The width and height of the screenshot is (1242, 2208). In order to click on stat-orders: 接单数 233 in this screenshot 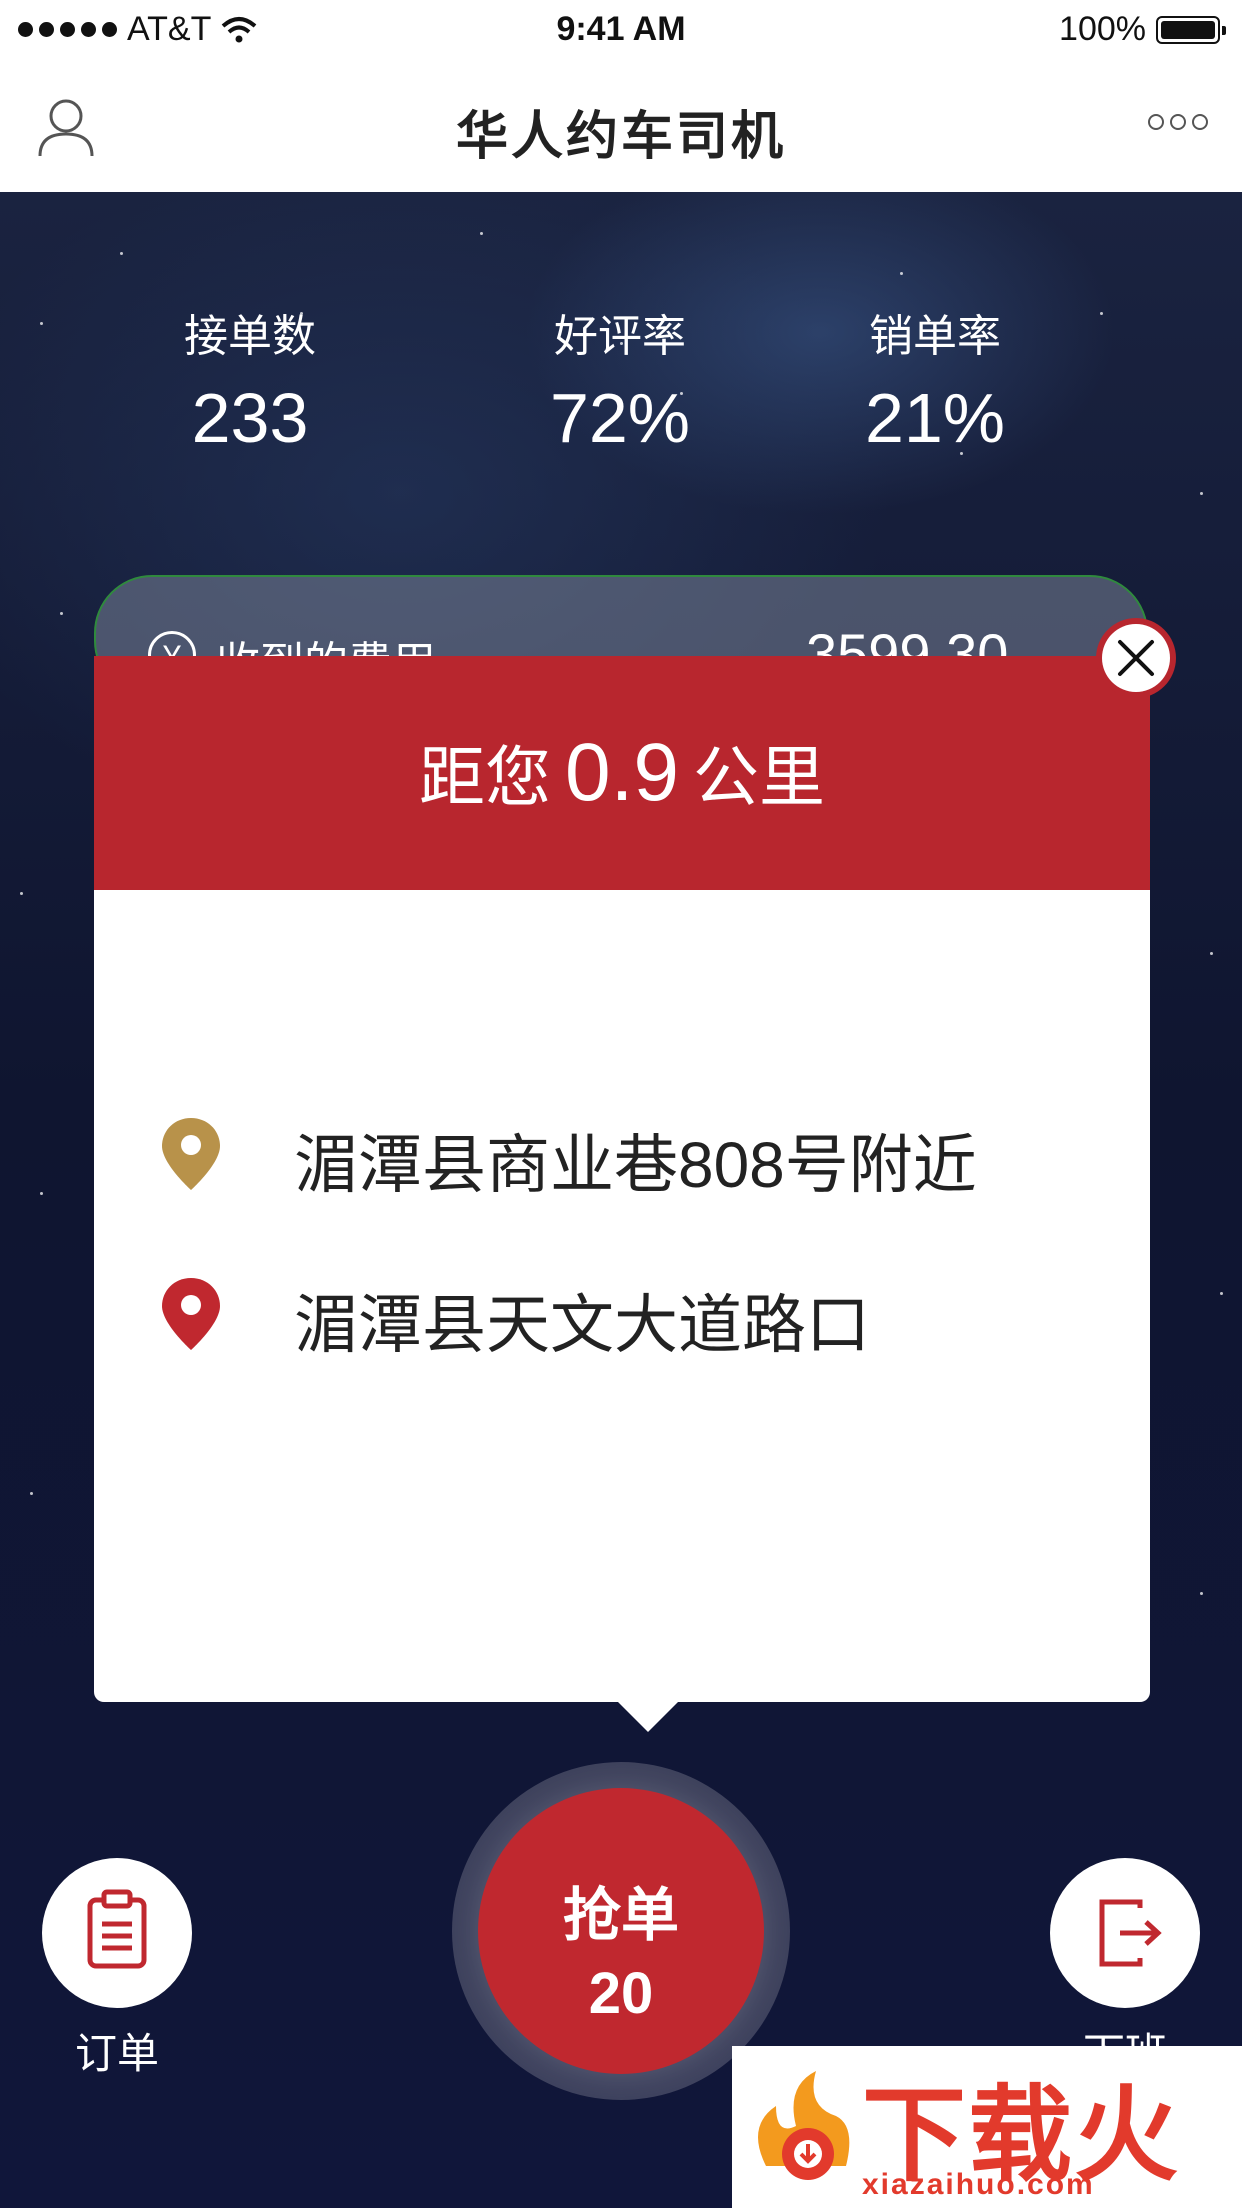, I will do `click(250, 379)`.